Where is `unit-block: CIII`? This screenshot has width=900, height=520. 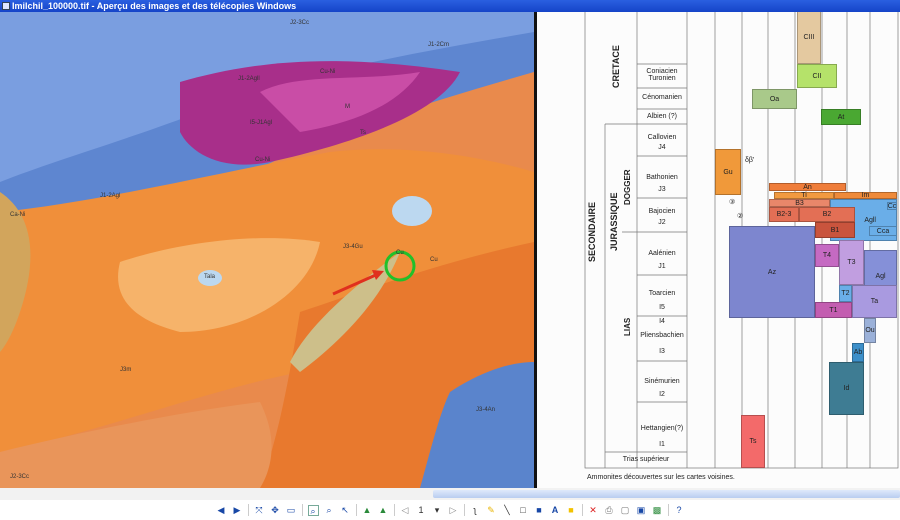 unit-block: CIII is located at coordinates (809, 37).